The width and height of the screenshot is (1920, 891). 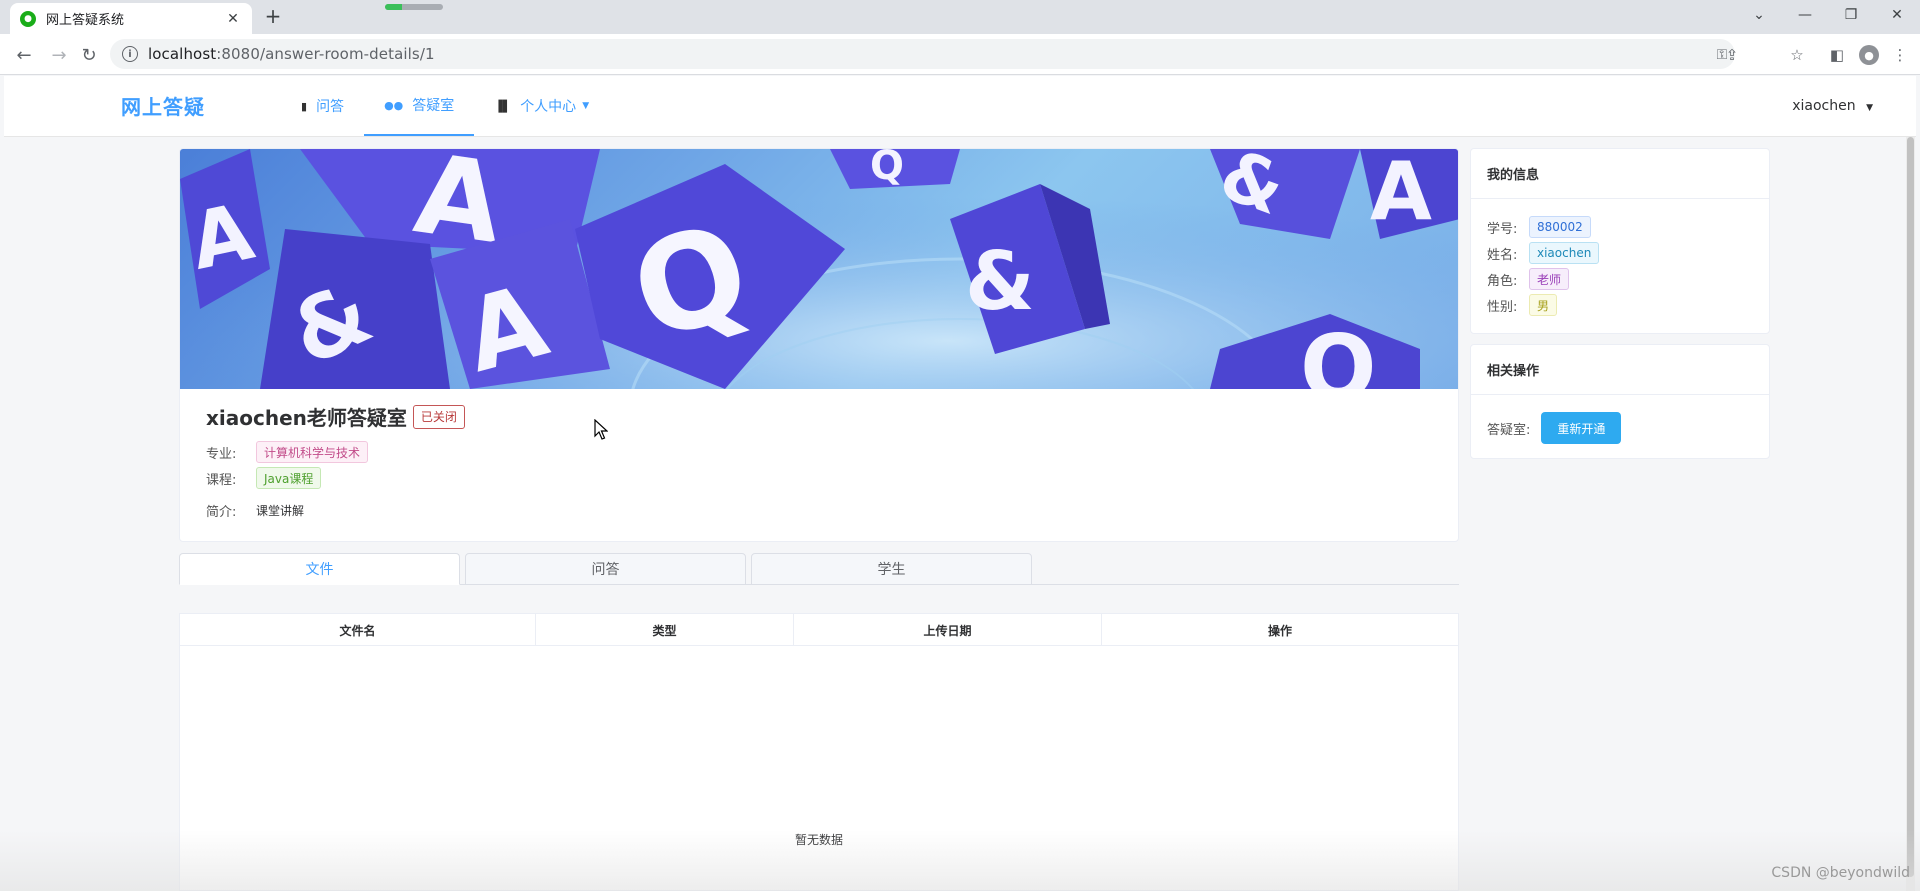 What do you see at coordinates (1897, 15) in the screenshot?
I see `close-window-icon: ✕` at bounding box center [1897, 15].